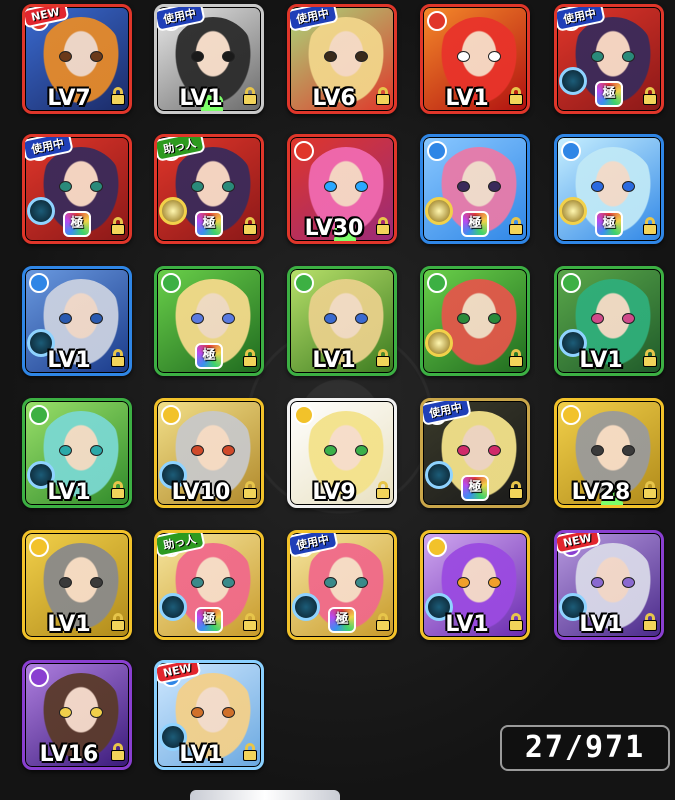 Image resolution: width=675 pixels, height=800 pixels. Describe the element at coordinates (334, 98) in the screenshot. I see `level-label: LV6` at that location.